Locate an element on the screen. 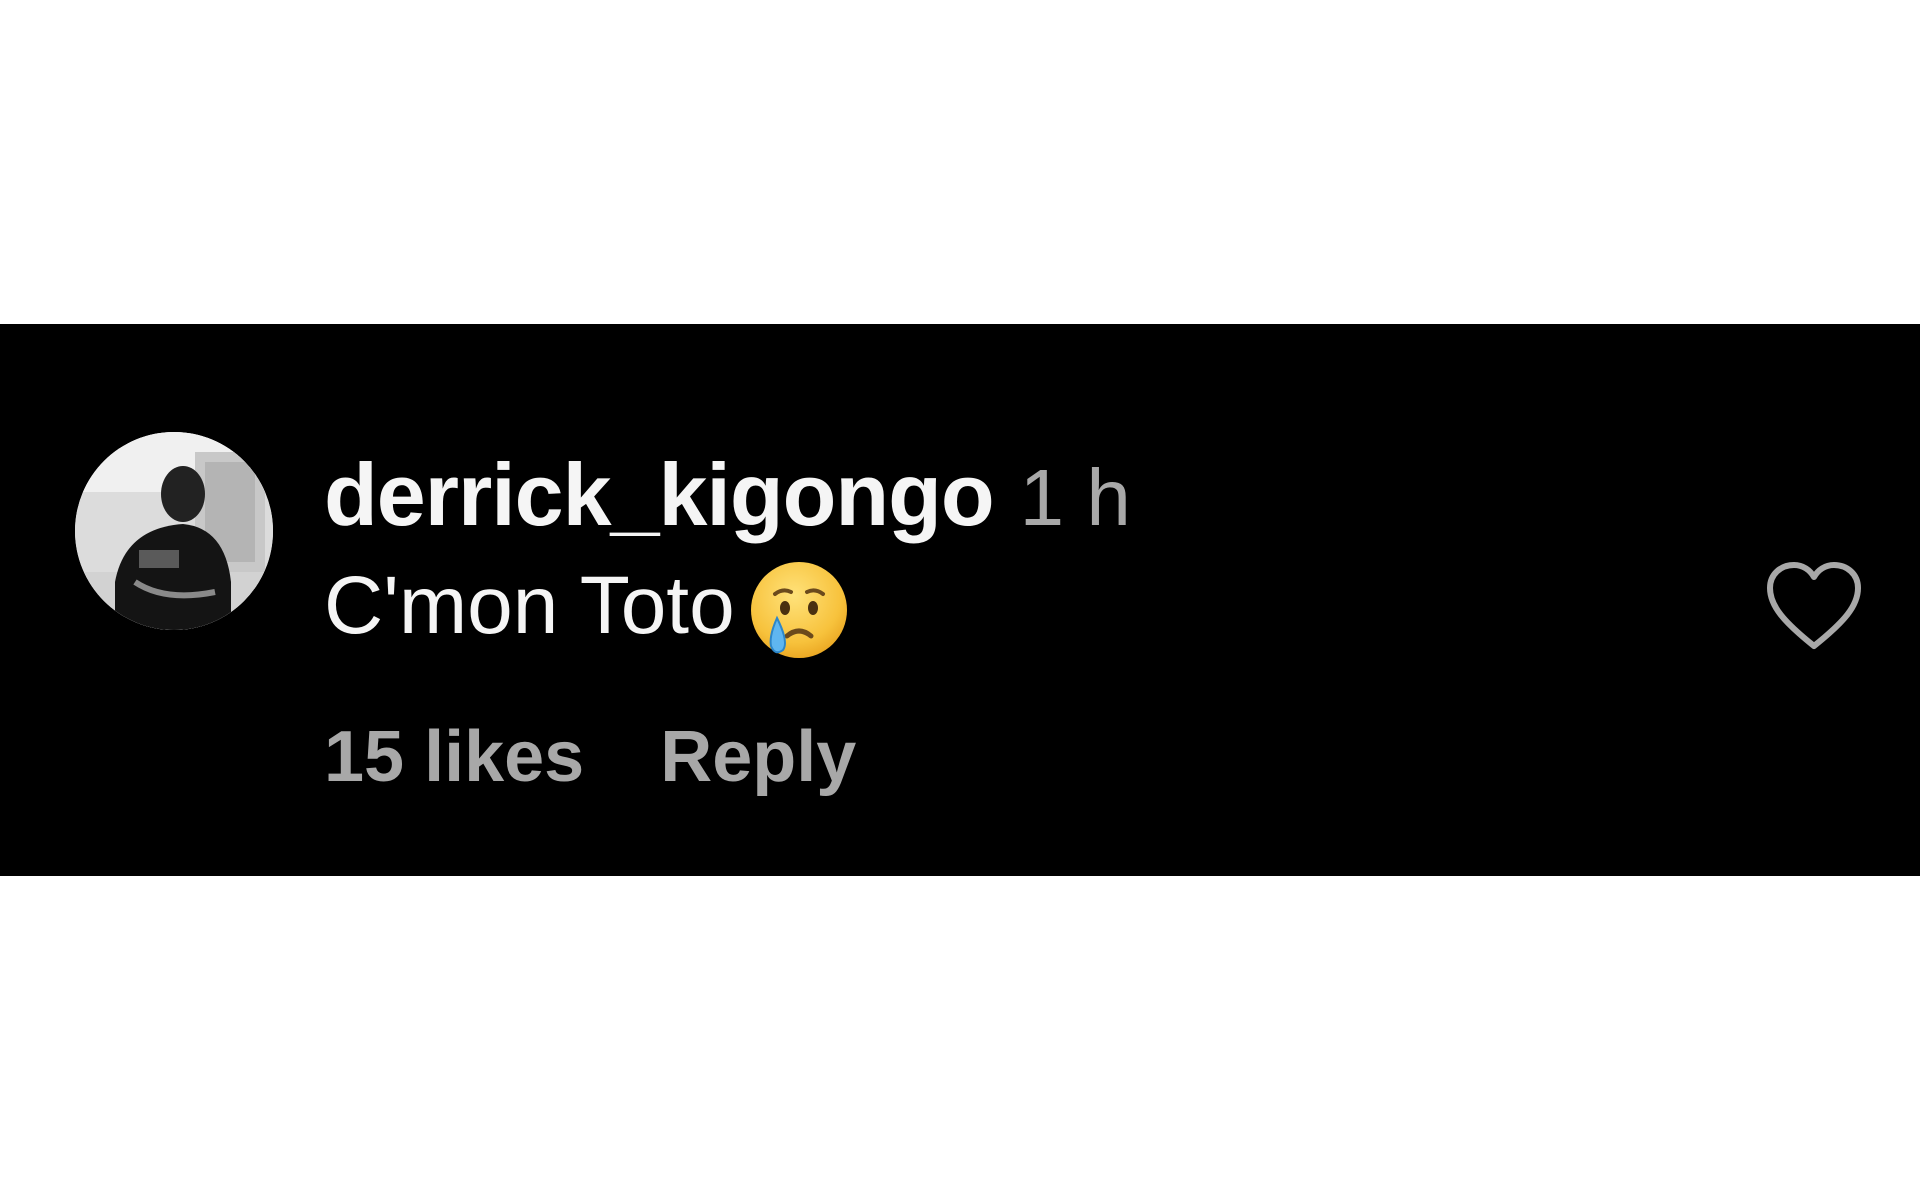 This screenshot has height=1200, width=1920. likes-count-link: 15 likes is located at coordinates (454, 757).